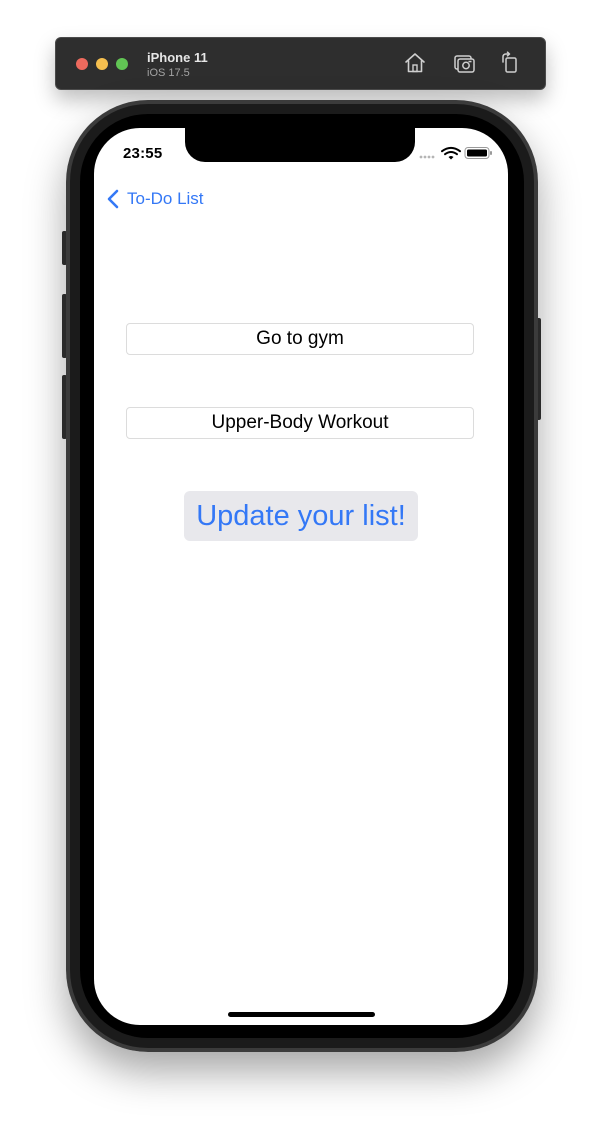  I want to click on rotate-icon, so click(510, 63).